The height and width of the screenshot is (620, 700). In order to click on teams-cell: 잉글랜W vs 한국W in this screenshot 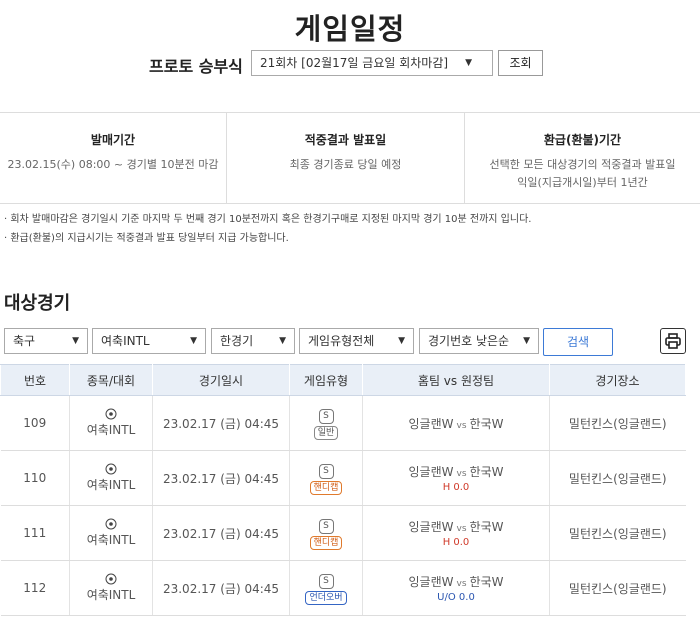, I will do `click(456, 423)`.